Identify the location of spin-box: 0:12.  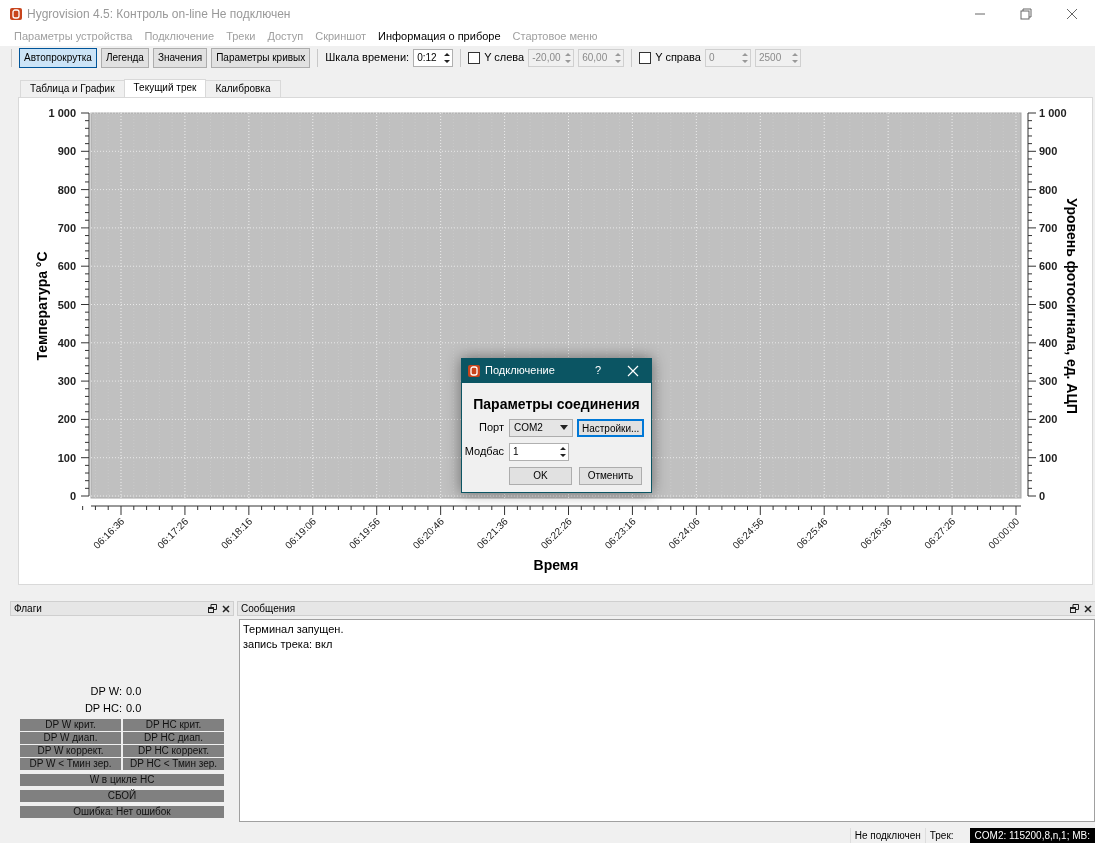
(433, 58).